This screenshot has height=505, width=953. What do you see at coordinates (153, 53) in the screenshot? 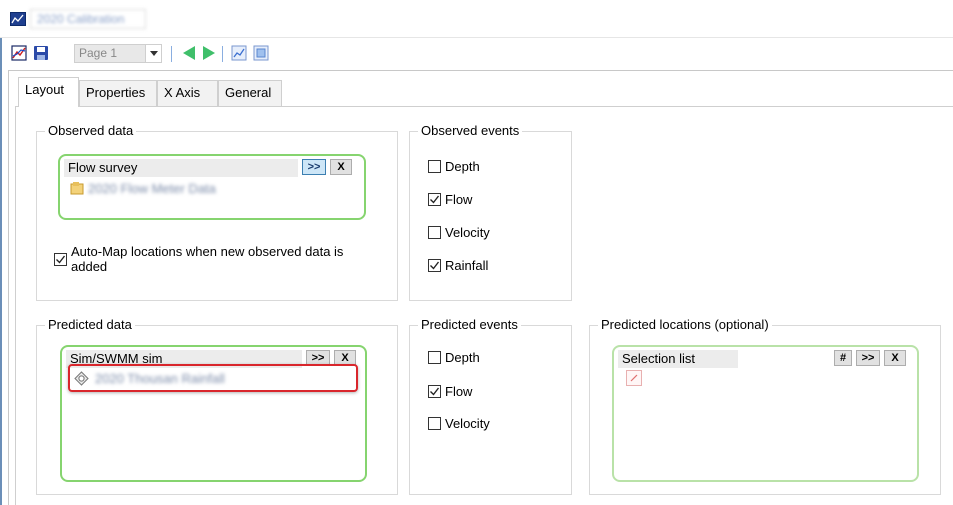
I see `chevron-down-icon` at bounding box center [153, 53].